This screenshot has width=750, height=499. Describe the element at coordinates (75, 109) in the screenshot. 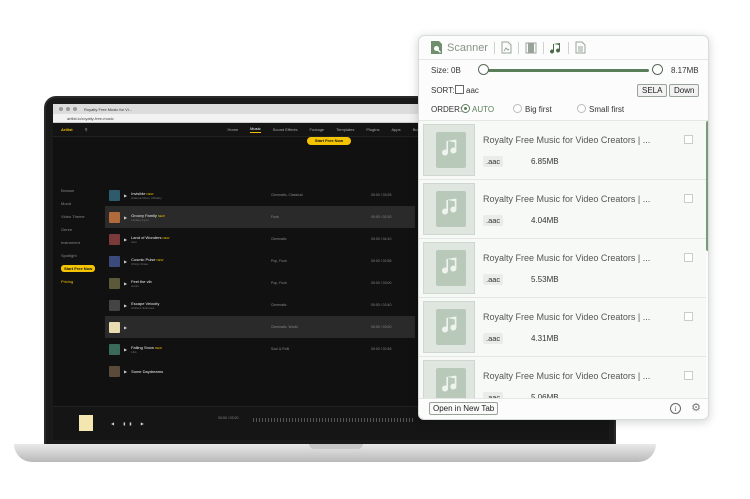

I see `window-maximize-icon` at that location.